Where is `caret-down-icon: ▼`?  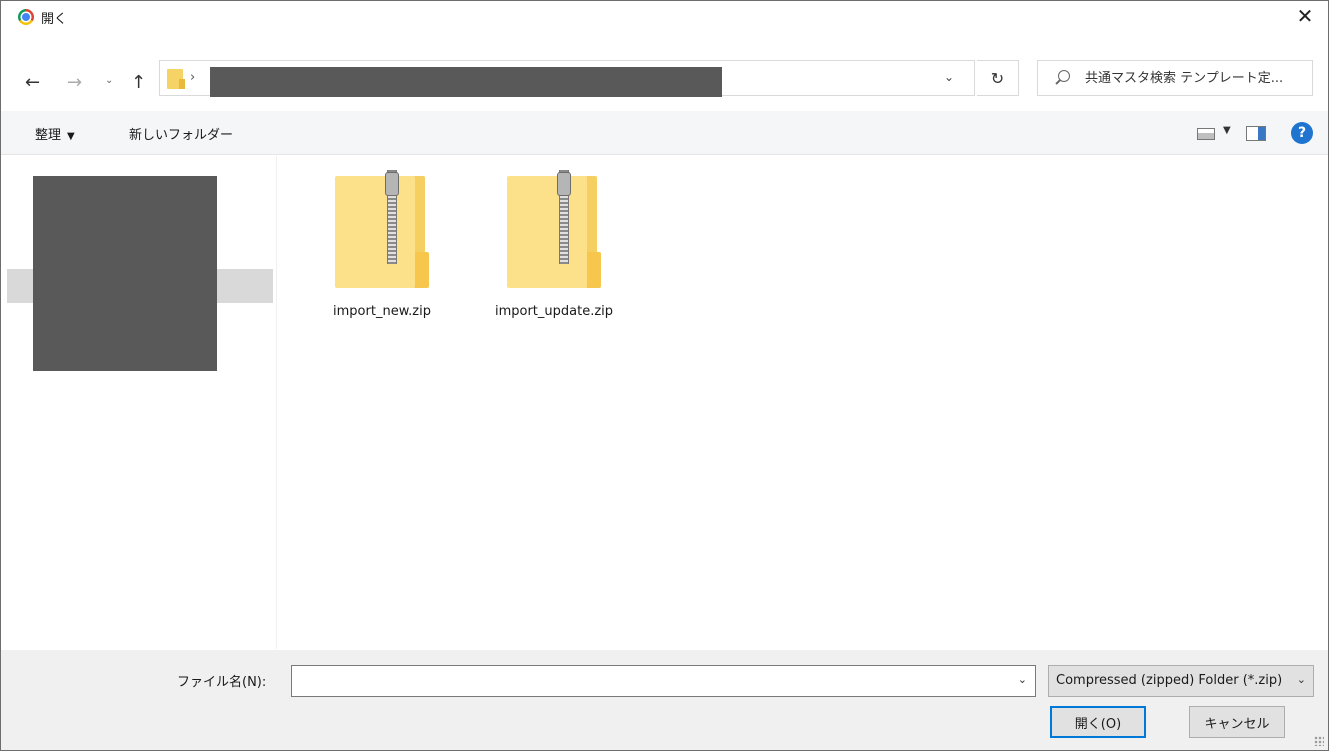
caret-down-icon: ▼ is located at coordinates (71, 136).